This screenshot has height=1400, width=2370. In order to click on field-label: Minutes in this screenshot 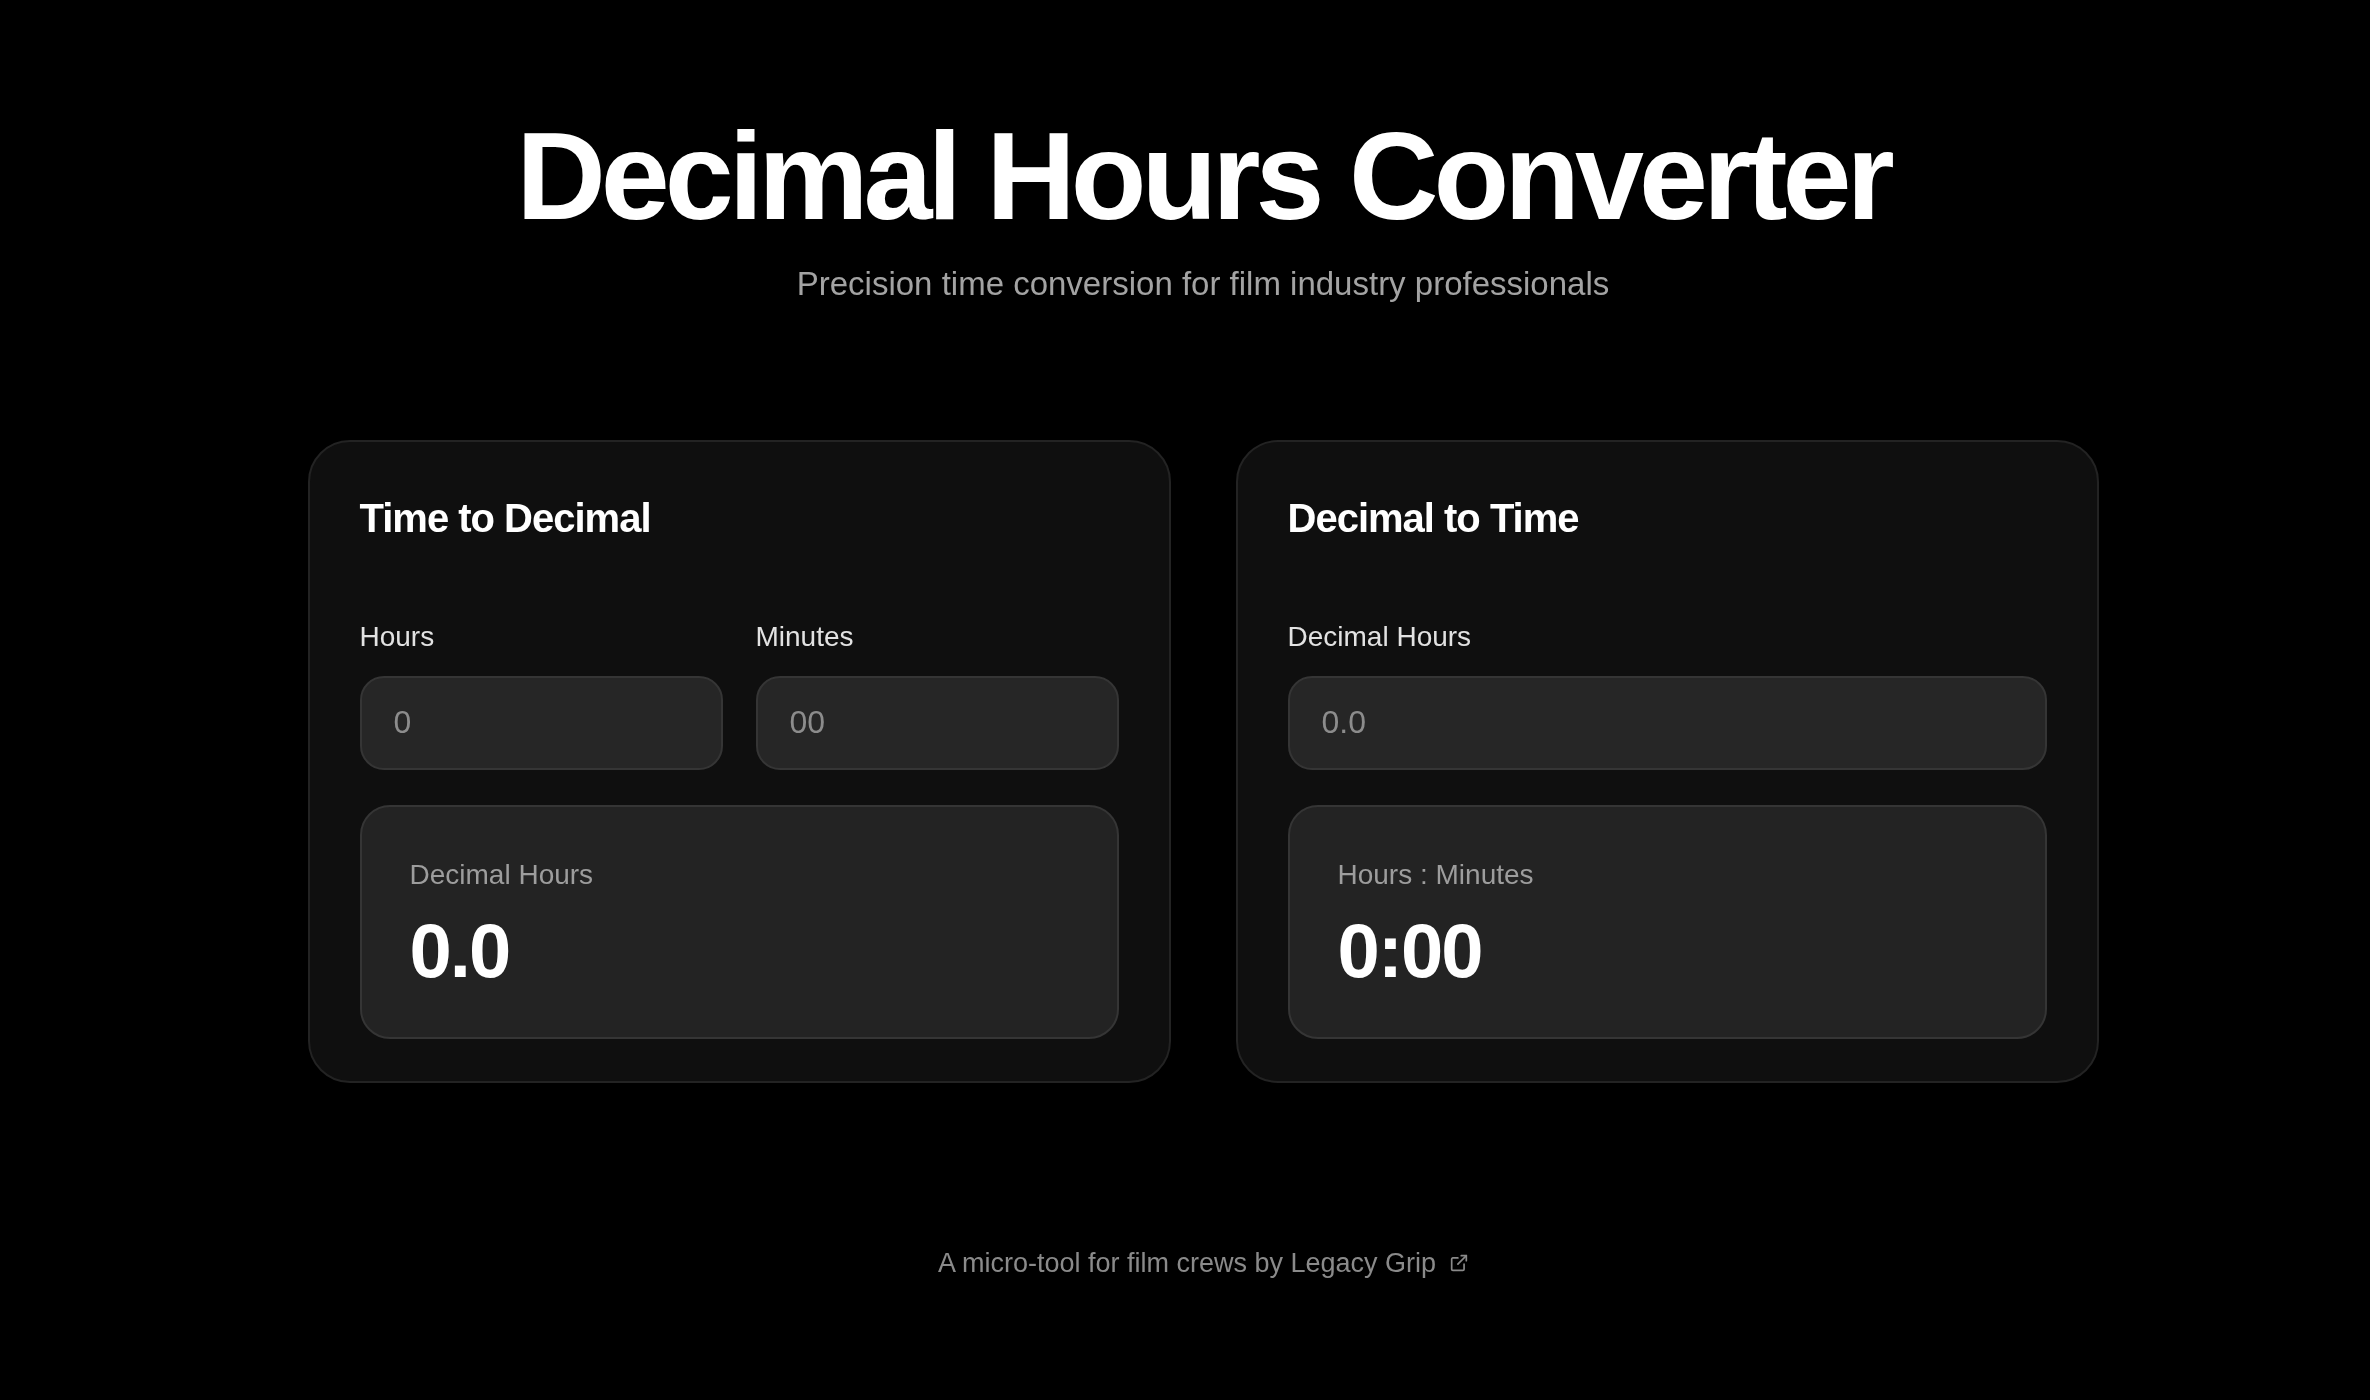, I will do `click(805, 636)`.